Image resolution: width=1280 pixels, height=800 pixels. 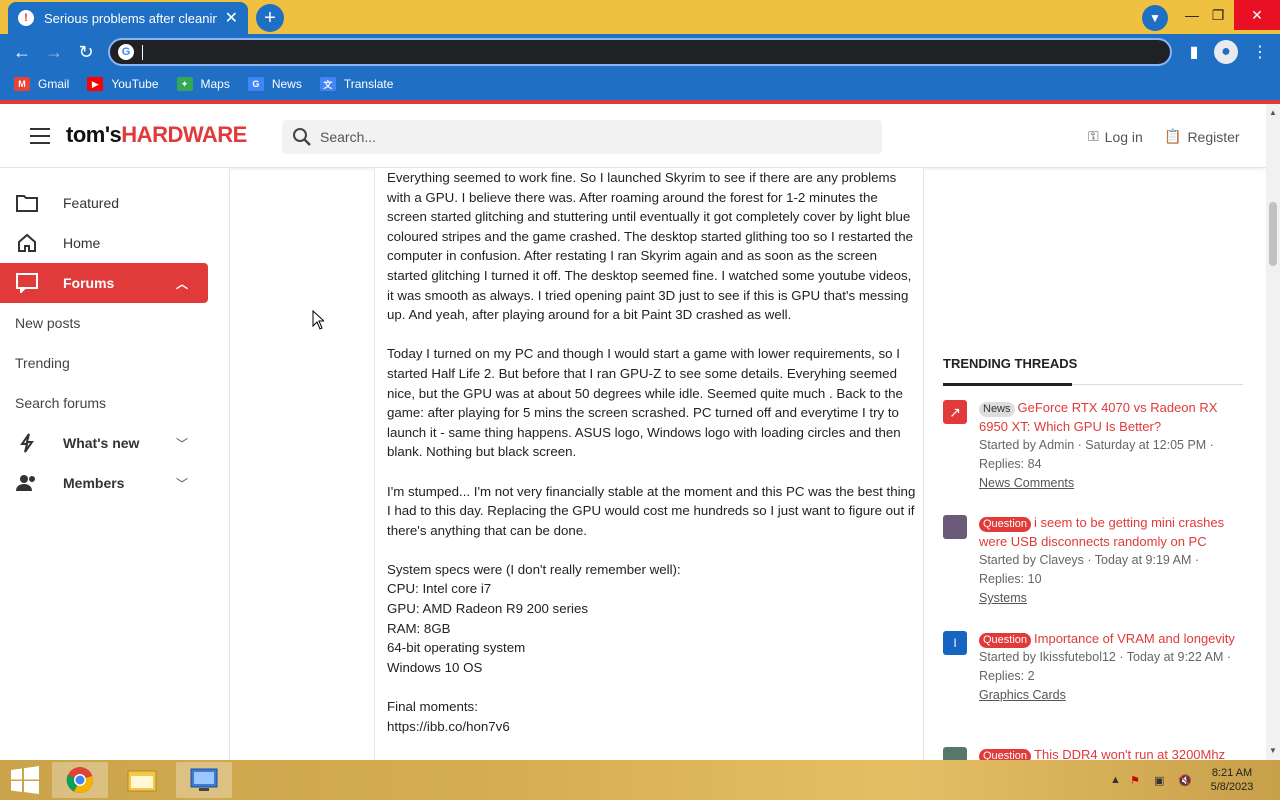 What do you see at coordinates (1232, 773) in the screenshot?
I see `clock-time: 8:21 AM` at bounding box center [1232, 773].